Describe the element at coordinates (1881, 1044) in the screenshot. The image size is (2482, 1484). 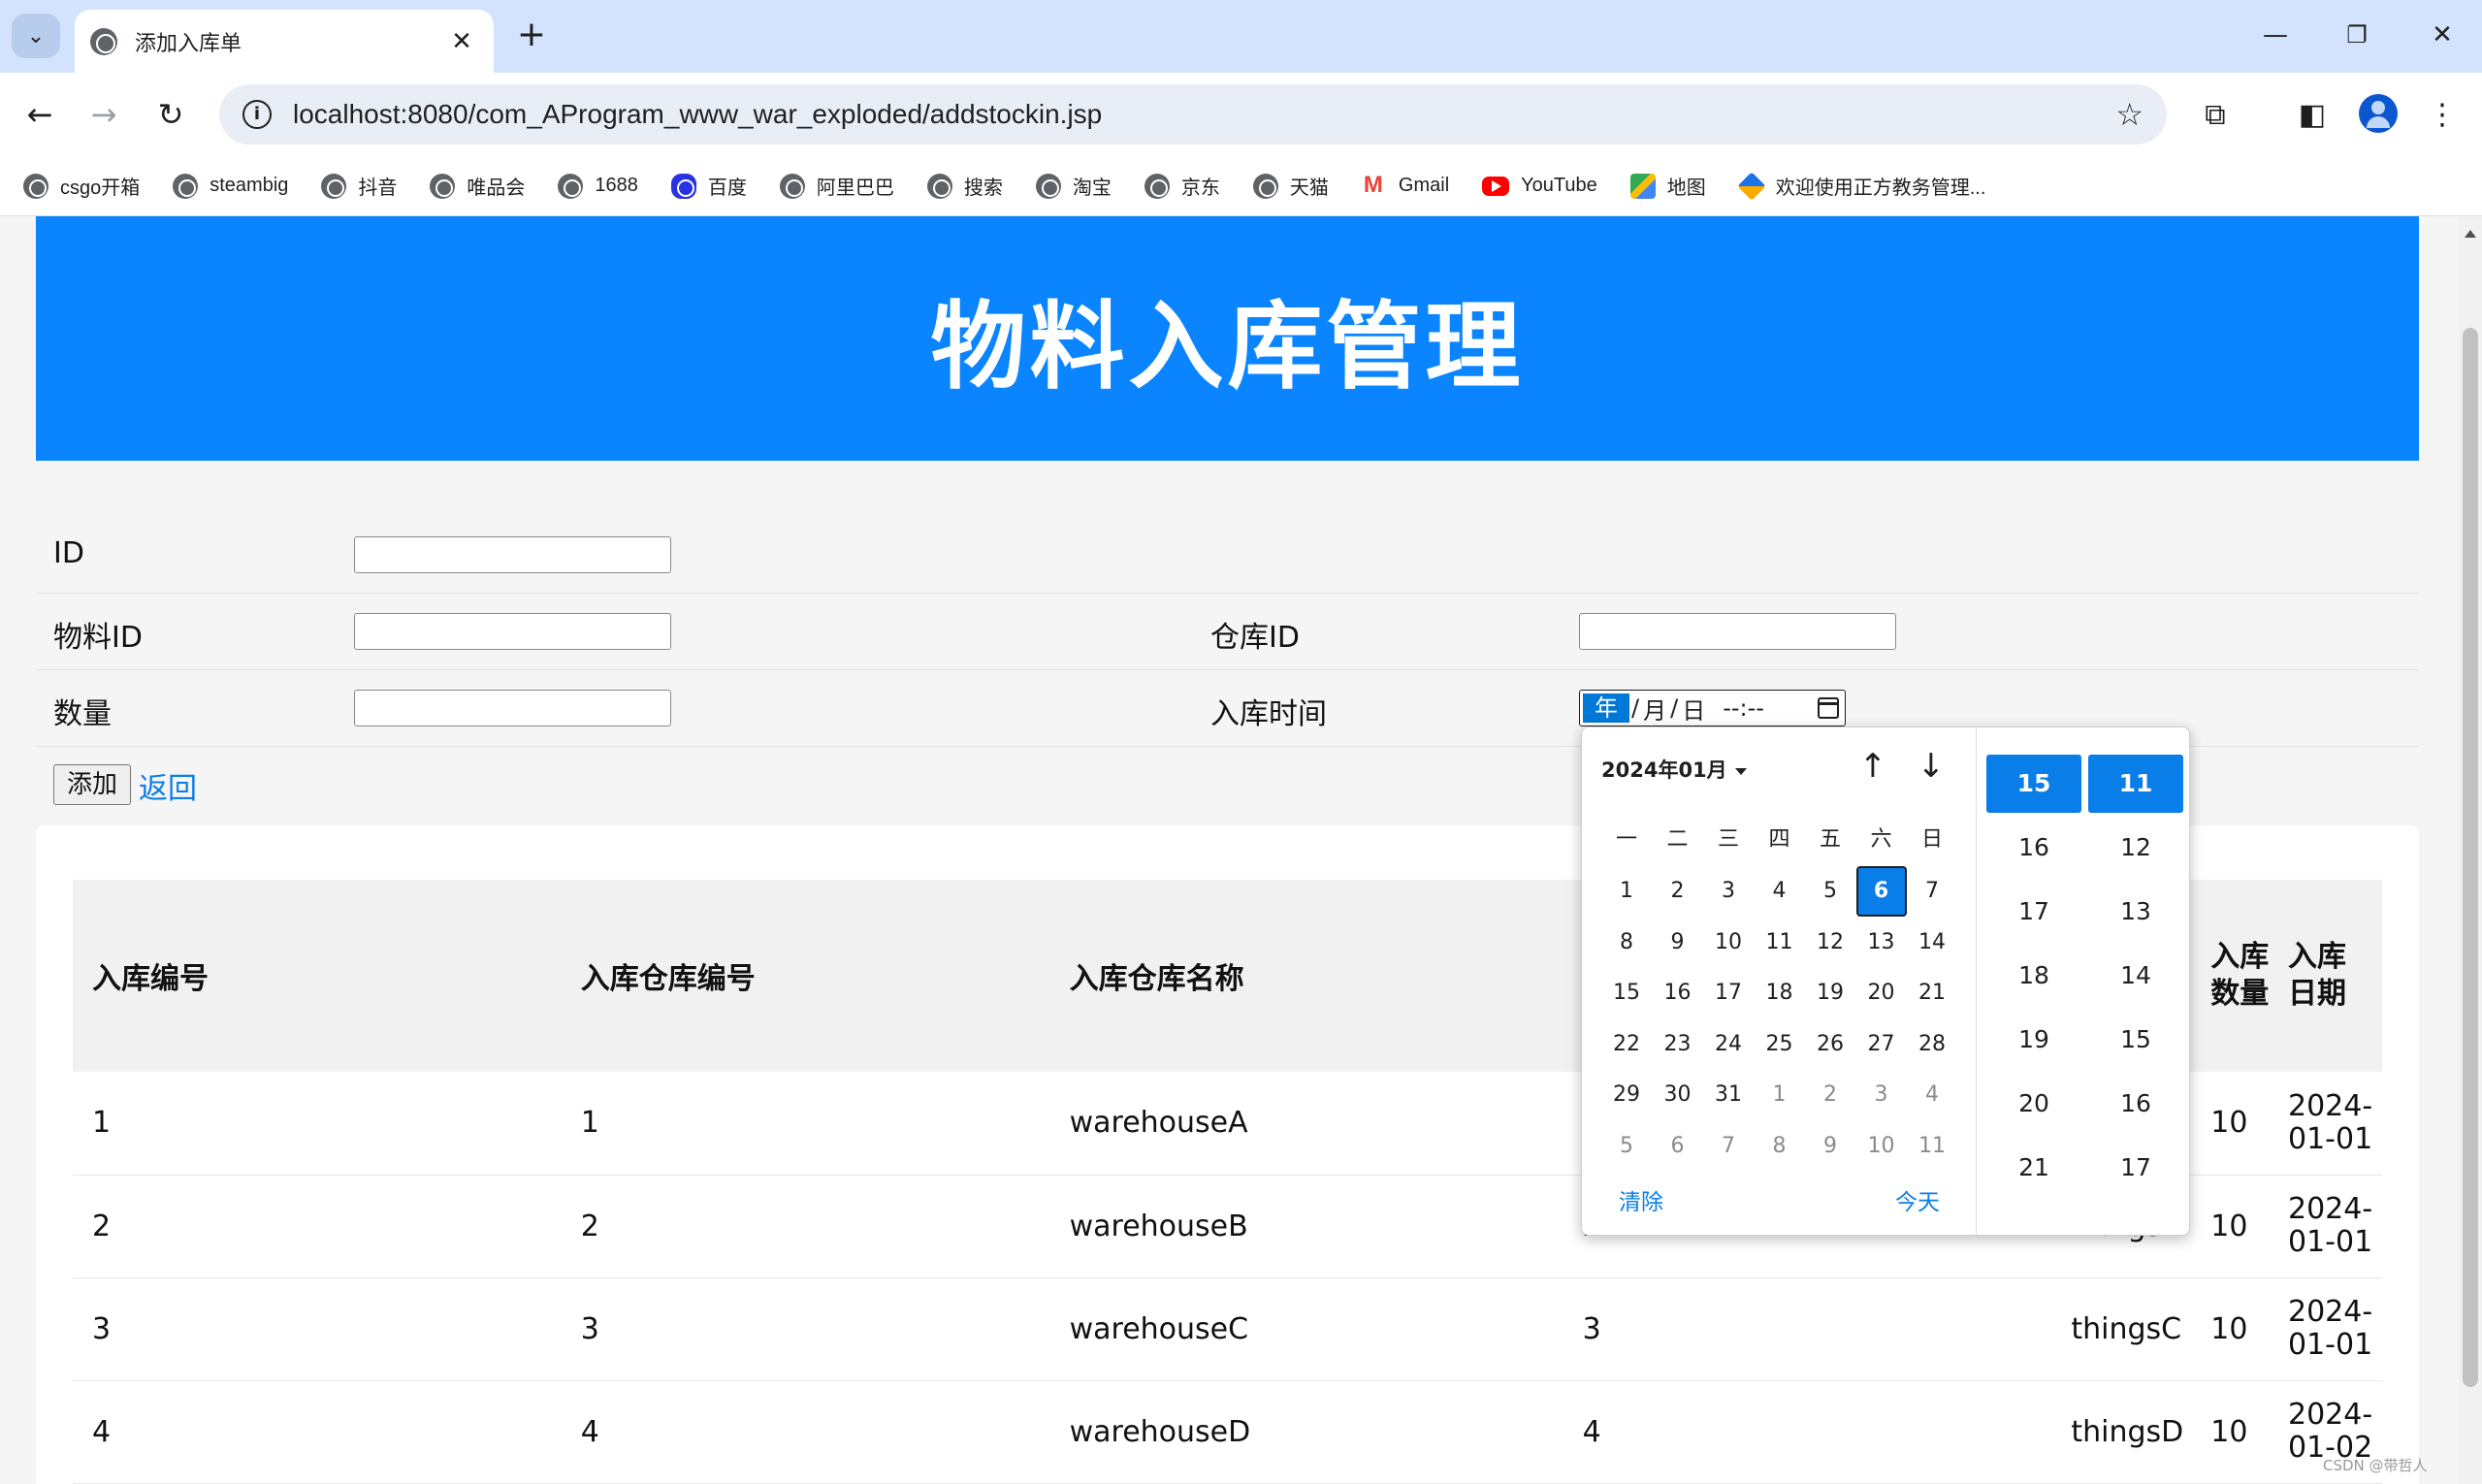
I see `calendar-day: 27` at that location.